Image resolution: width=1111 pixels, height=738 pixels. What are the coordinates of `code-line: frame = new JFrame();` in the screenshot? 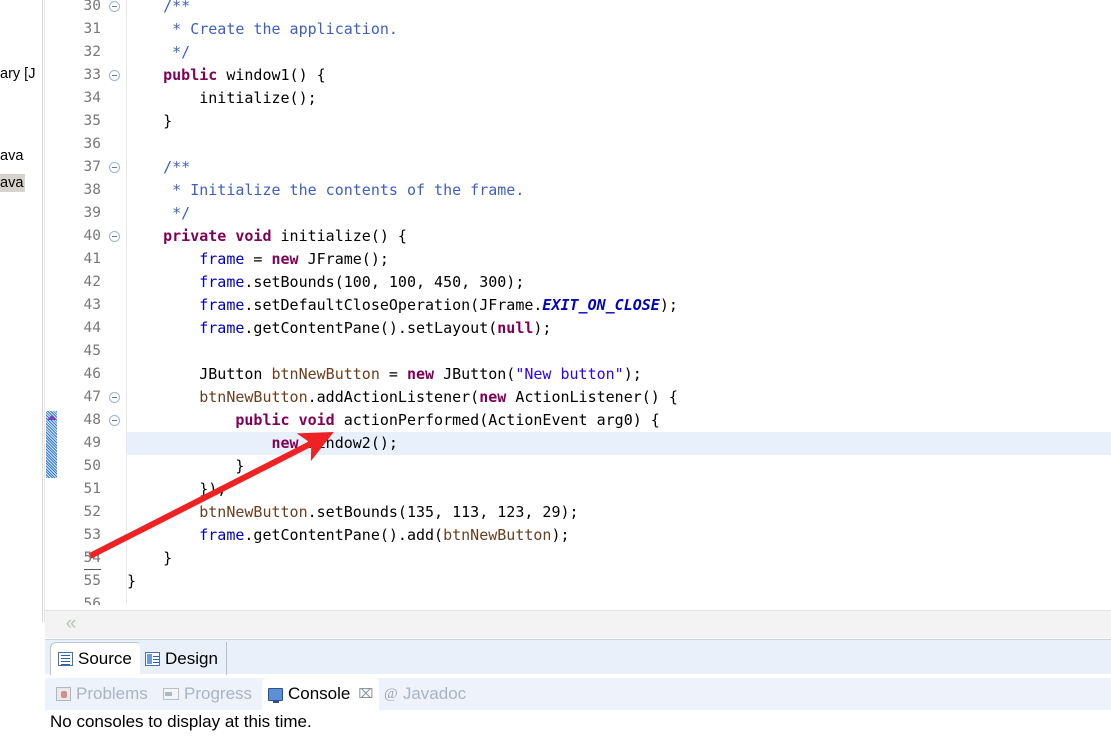 It's located at (258, 259).